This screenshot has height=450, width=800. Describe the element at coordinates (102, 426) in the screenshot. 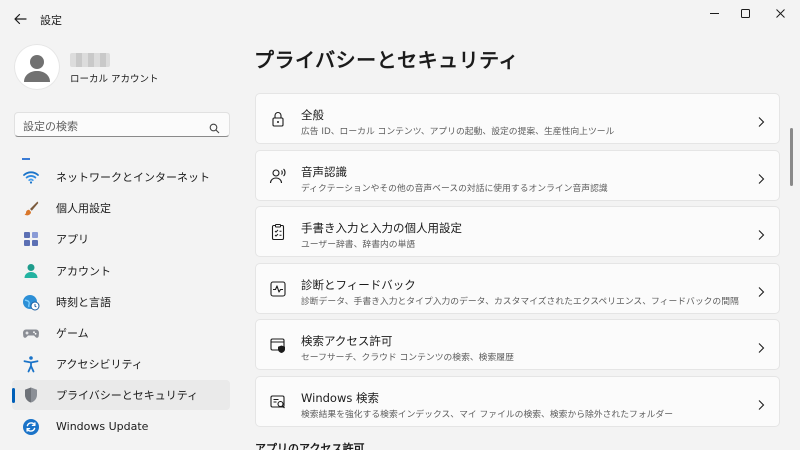

I see `sidebar-item-label: Windows Update` at that location.